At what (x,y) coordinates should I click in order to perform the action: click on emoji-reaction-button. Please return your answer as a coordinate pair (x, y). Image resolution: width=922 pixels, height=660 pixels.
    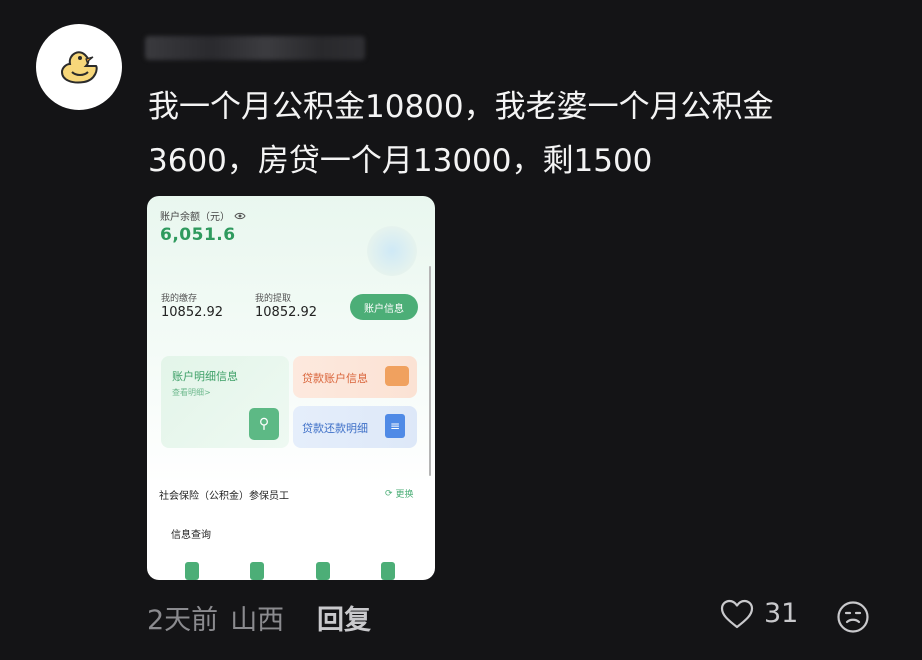
    Looking at the image, I should click on (853, 619).